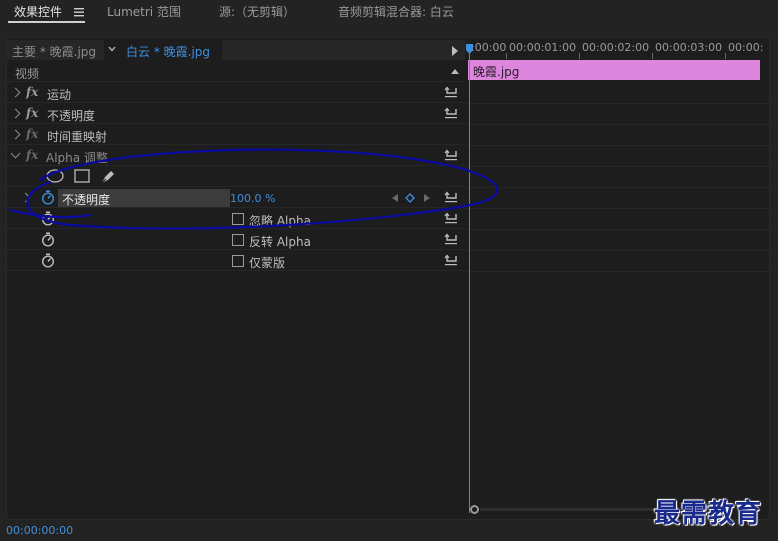  What do you see at coordinates (235, 177) in the screenshot?
I see `mask-tools-row` at bounding box center [235, 177].